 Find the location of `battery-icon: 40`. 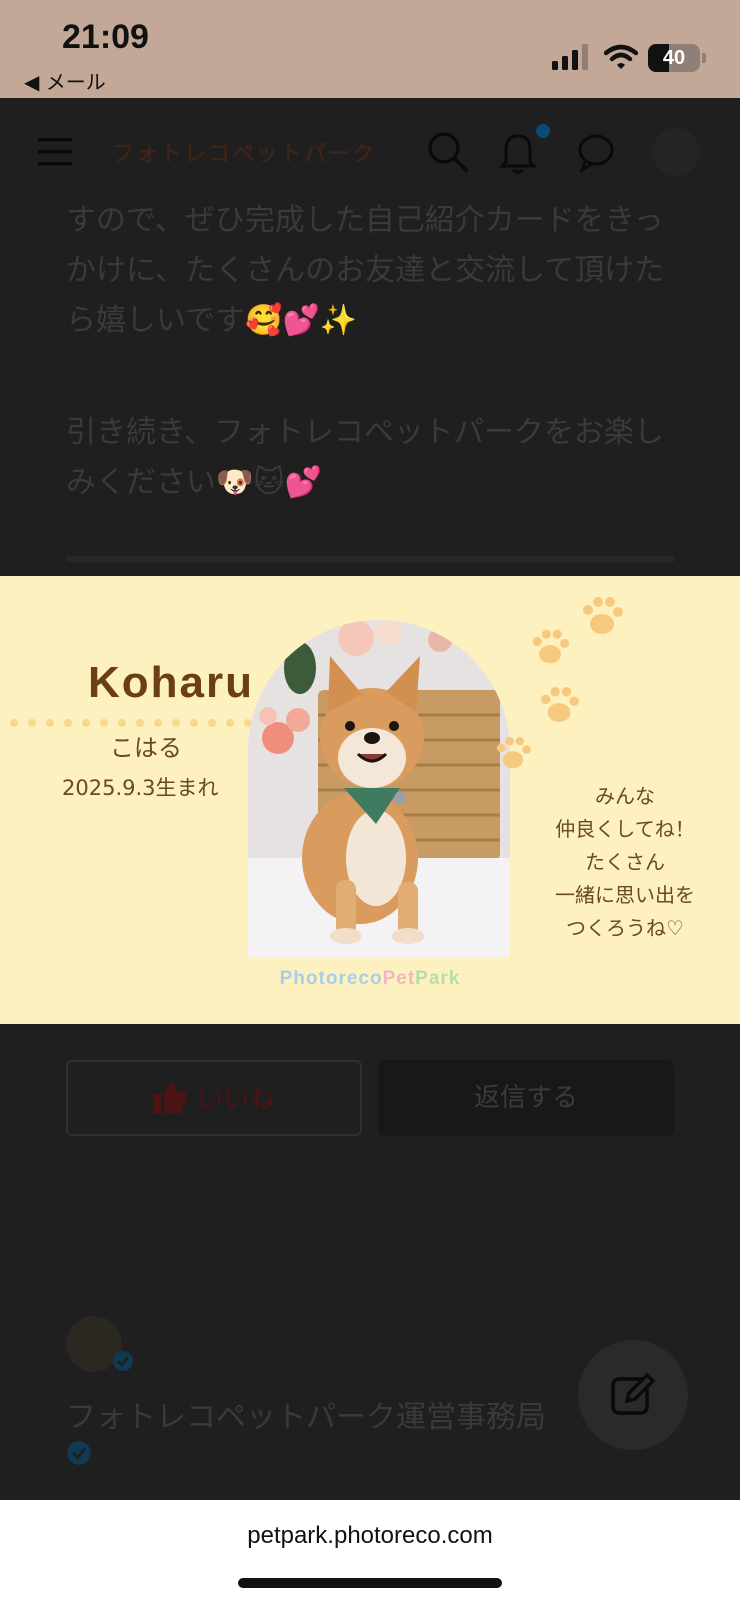

battery-icon: 40 is located at coordinates (677, 58).